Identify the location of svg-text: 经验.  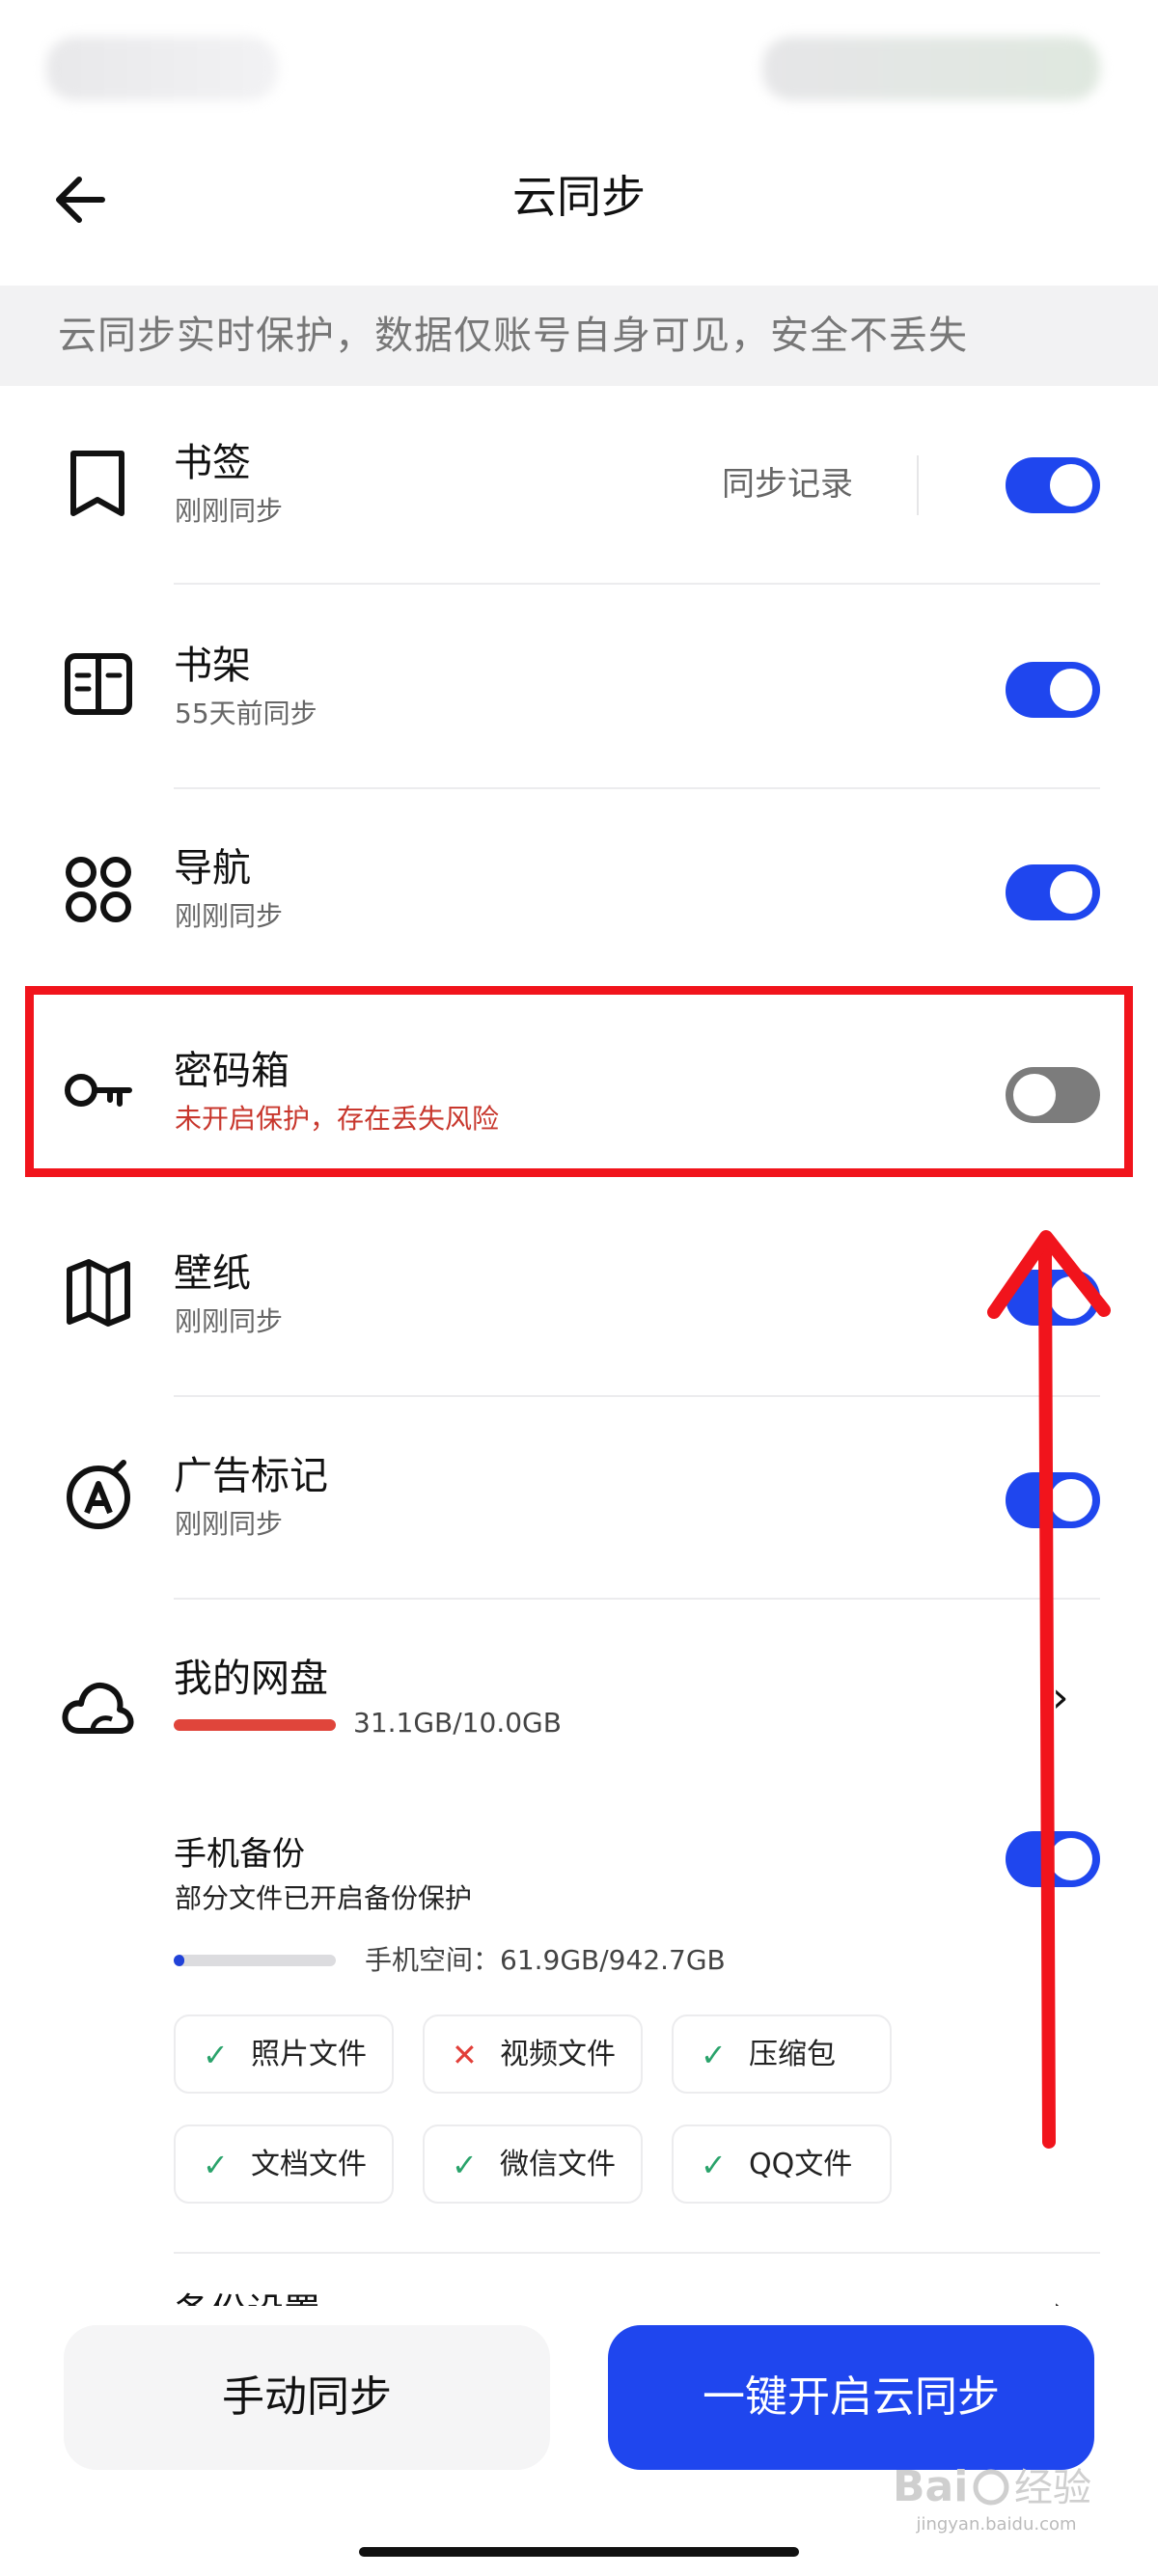
(1052, 2488).